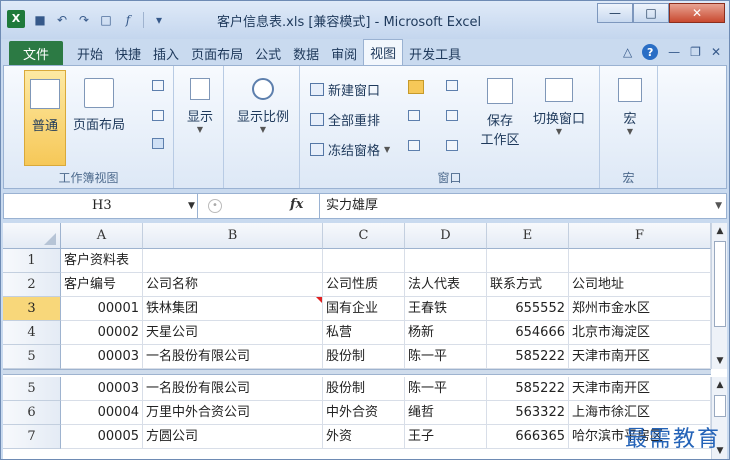 Image resolution: width=730 pixels, height=460 pixels. What do you see at coordinates (106, 20) in the screenshot?
I see `new-document-icon: □` at bounding box center [106, 20].